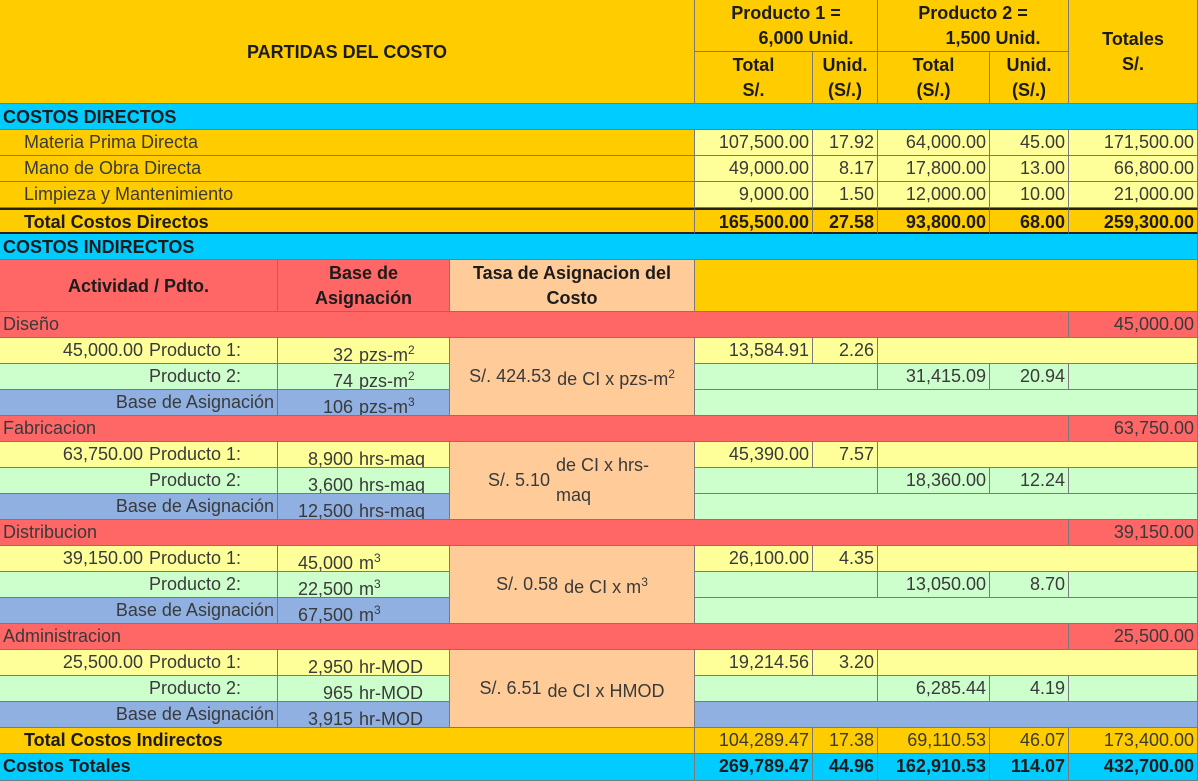 This screenshot has width=1198, height=781. What do you see at coordinates (845, 169) in the screenshot?
I see `direct-cost-p1-unid: 8.17` at bounding box center [845, 169].